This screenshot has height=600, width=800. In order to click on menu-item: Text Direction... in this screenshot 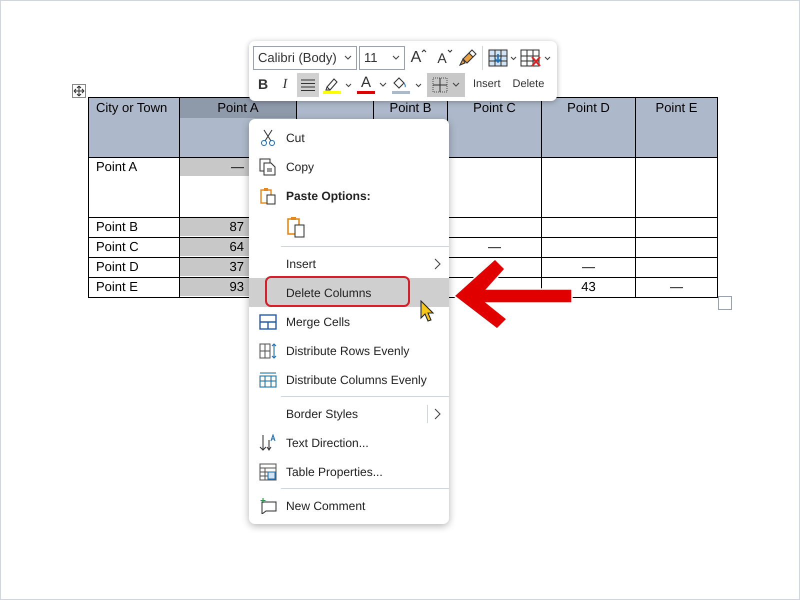, I will do `click(349, 442)`.